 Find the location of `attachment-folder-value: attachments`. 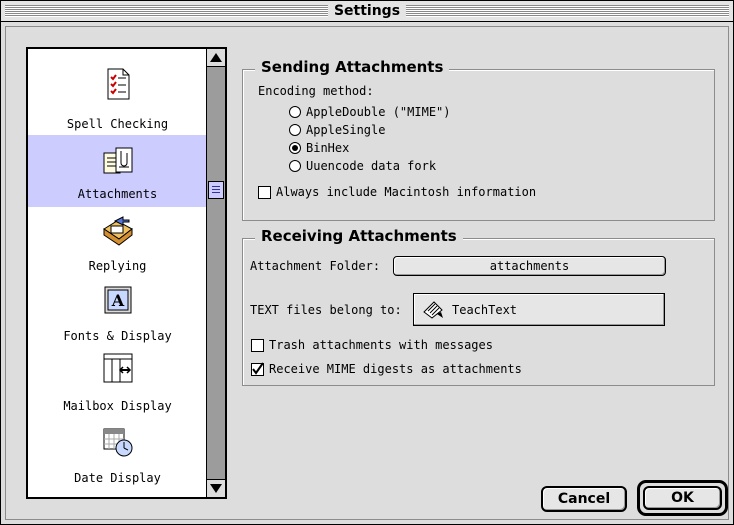

attachment-folder-value: attachments is located at coordinates (529, 266).